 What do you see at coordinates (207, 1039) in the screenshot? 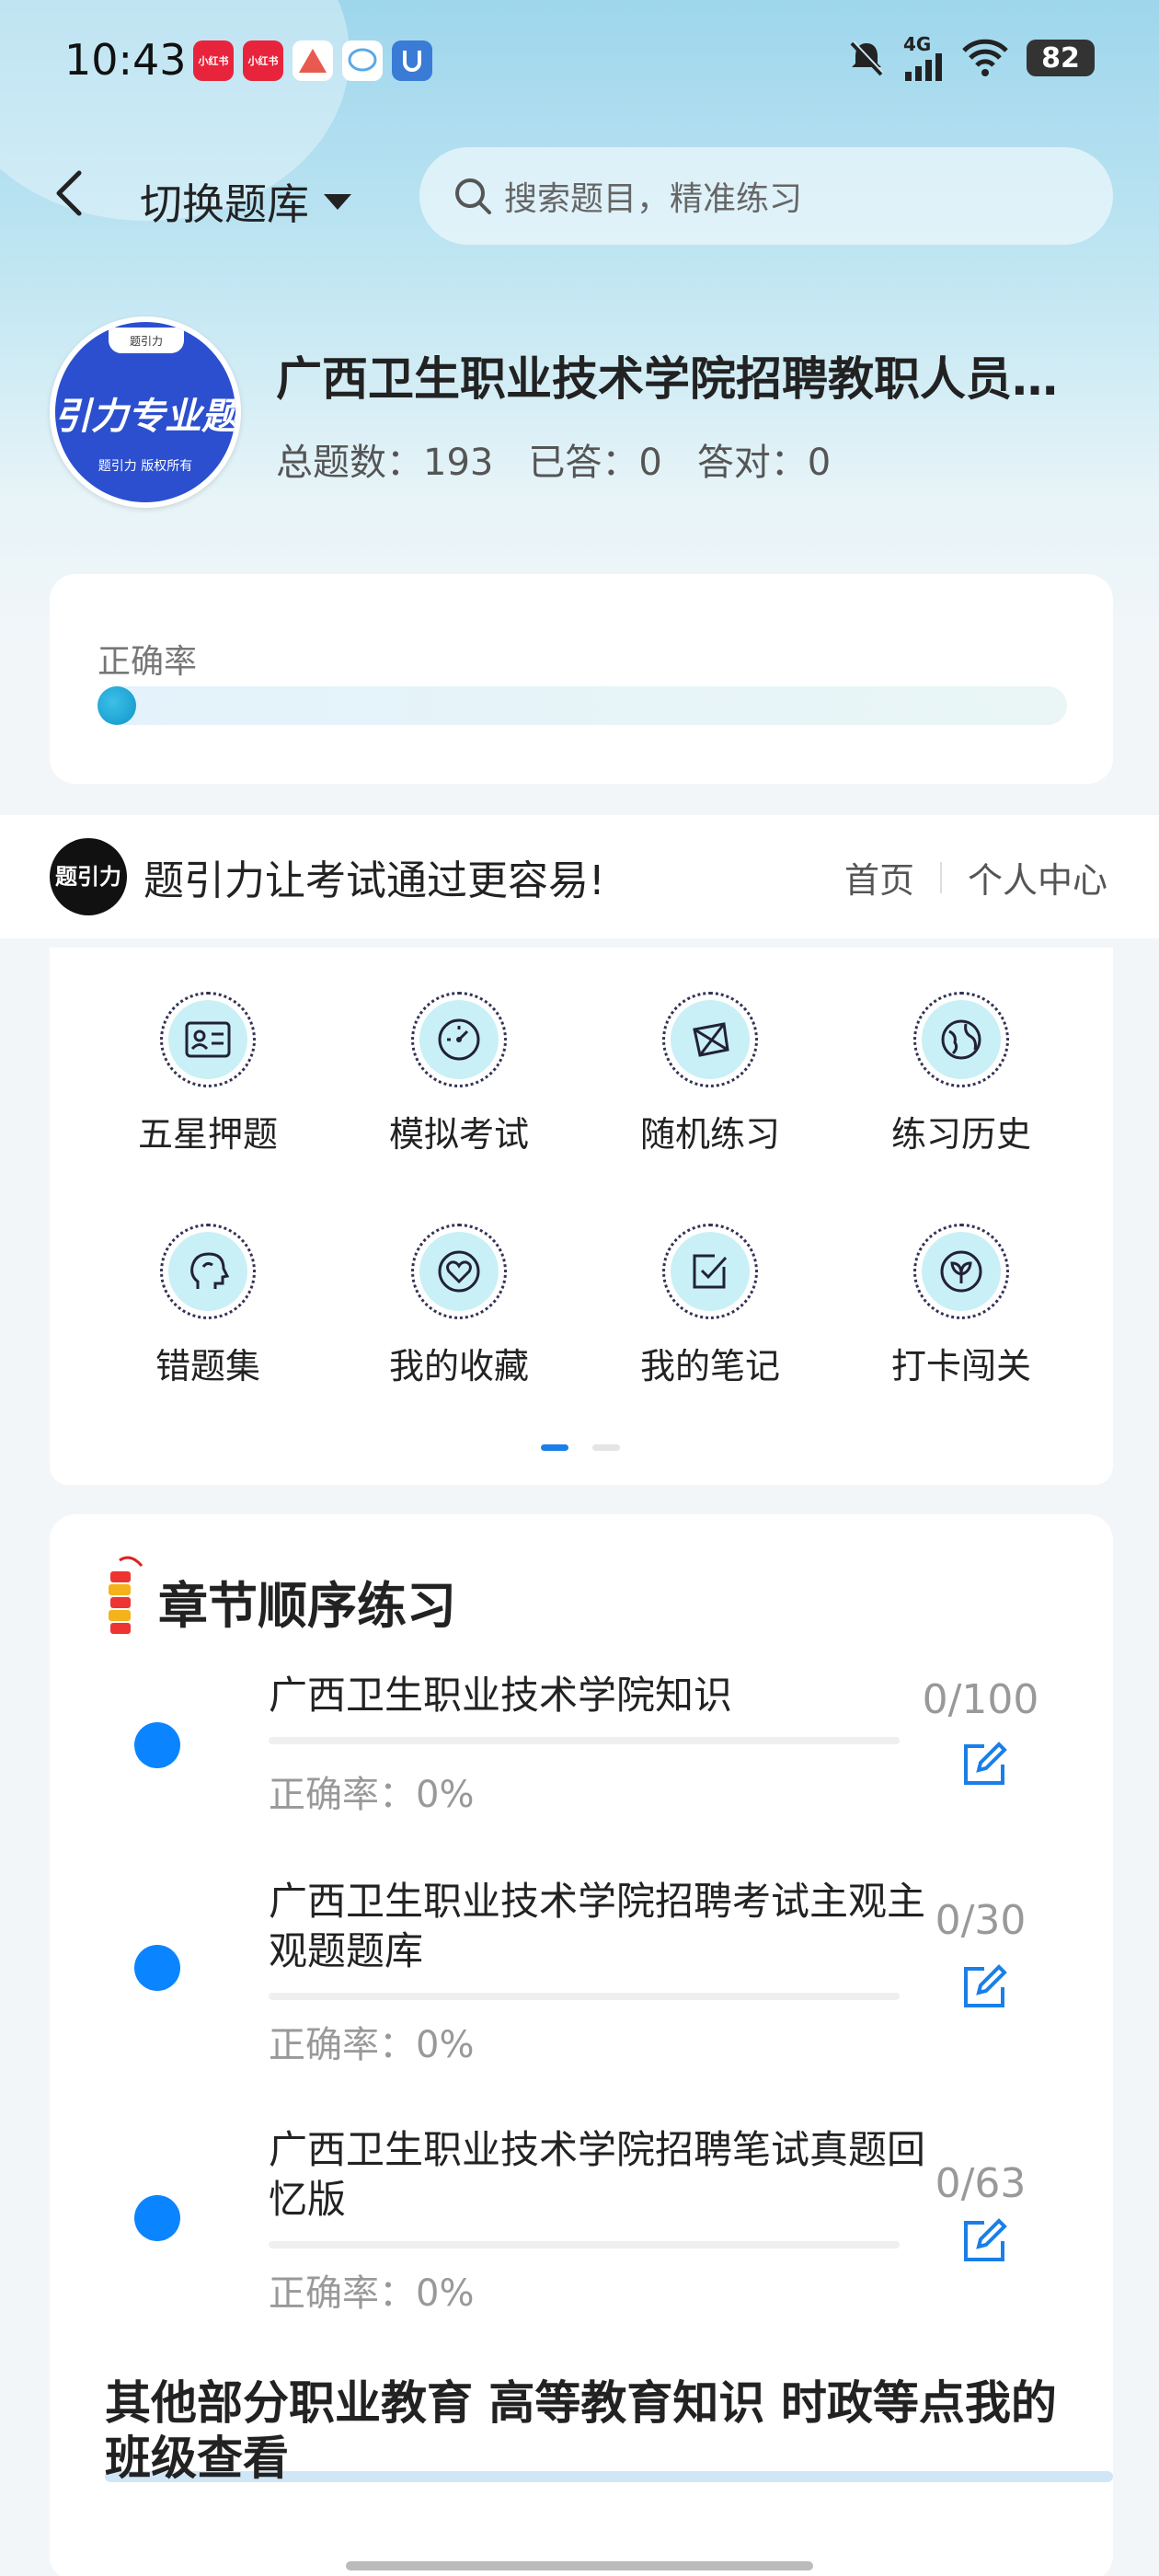
I see `id-card-icon` at bounding box center [207, 1039].